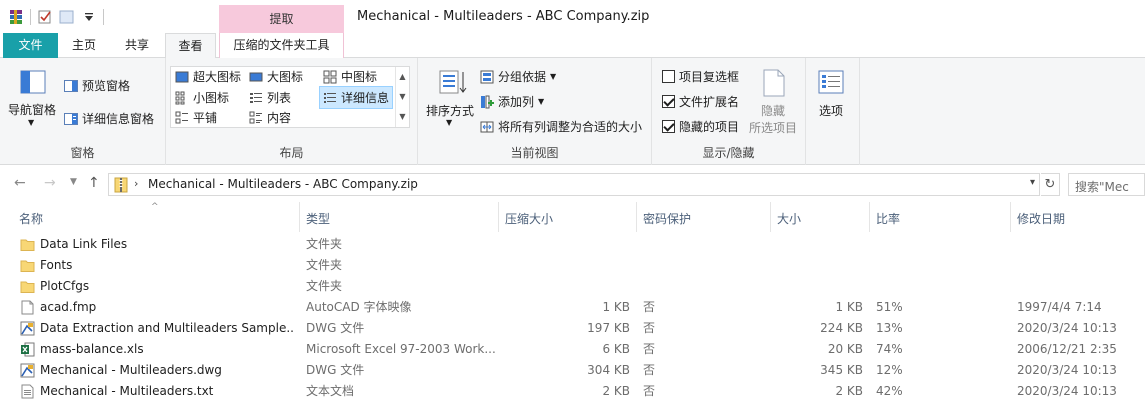  What do you see at coordinates (182, 98) in the screenshot?
I see `small-icons-icon` at bounding box center [182, 98].